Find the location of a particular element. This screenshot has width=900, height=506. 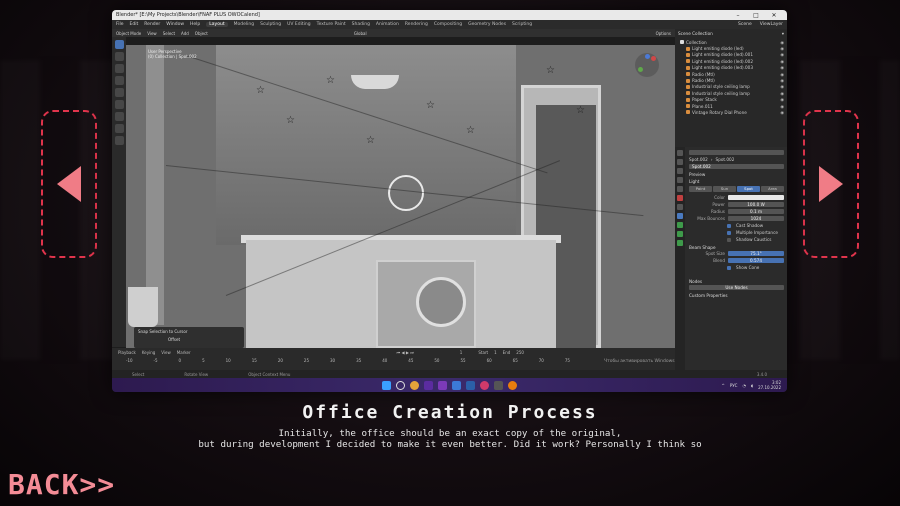

chrome-icon is located at coordinates (414, 385).